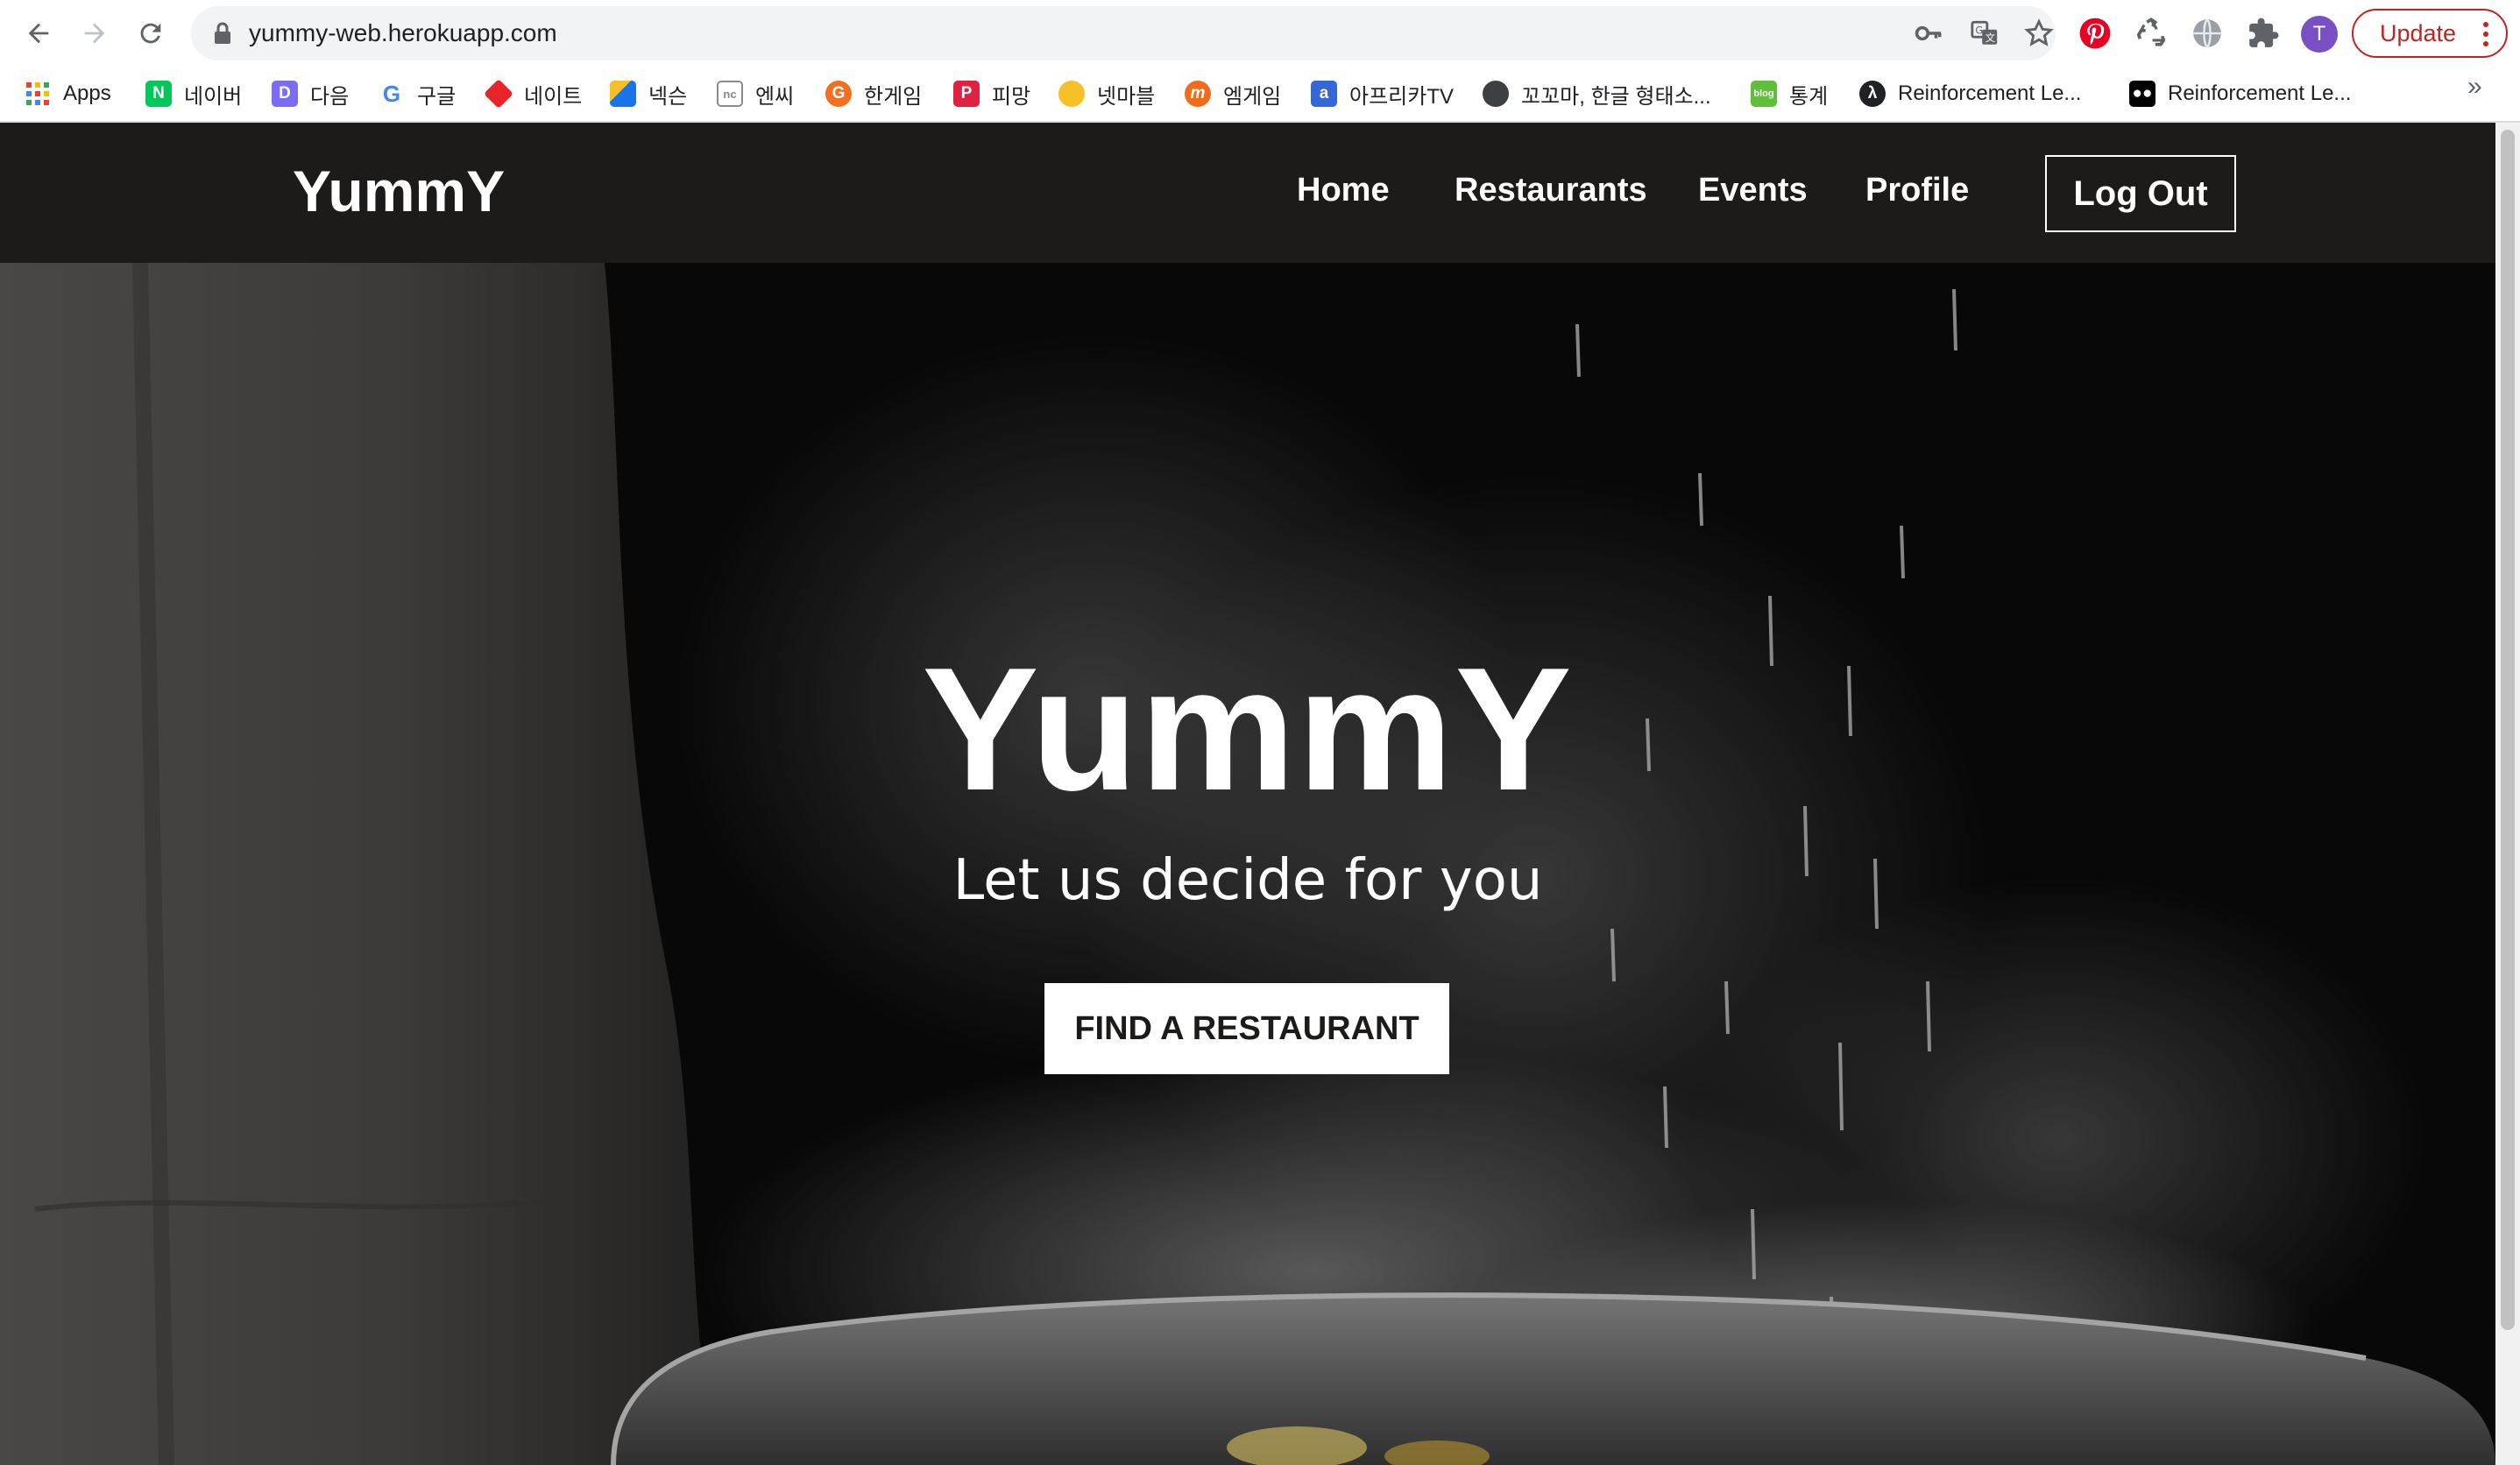 The width and height of the screenshot is (2520, 1465). What do you see at coordinates (838, 94) in the screenshot?
I see `hangame-icon: G` at bounding box center [838, 94].